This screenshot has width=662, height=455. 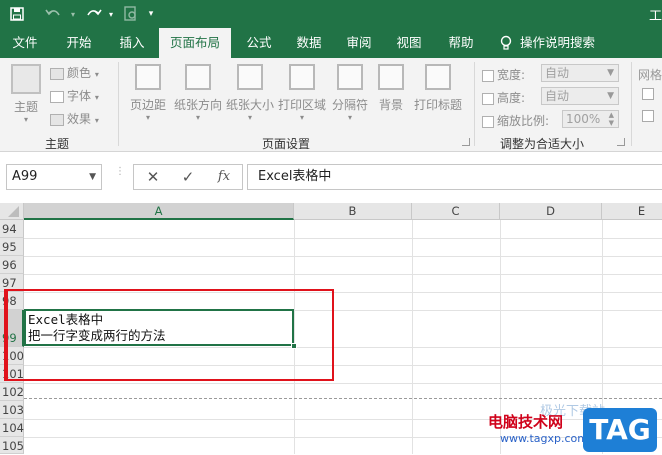 I want to click on themes-group-label: 主题, so click(x=57, y=144).